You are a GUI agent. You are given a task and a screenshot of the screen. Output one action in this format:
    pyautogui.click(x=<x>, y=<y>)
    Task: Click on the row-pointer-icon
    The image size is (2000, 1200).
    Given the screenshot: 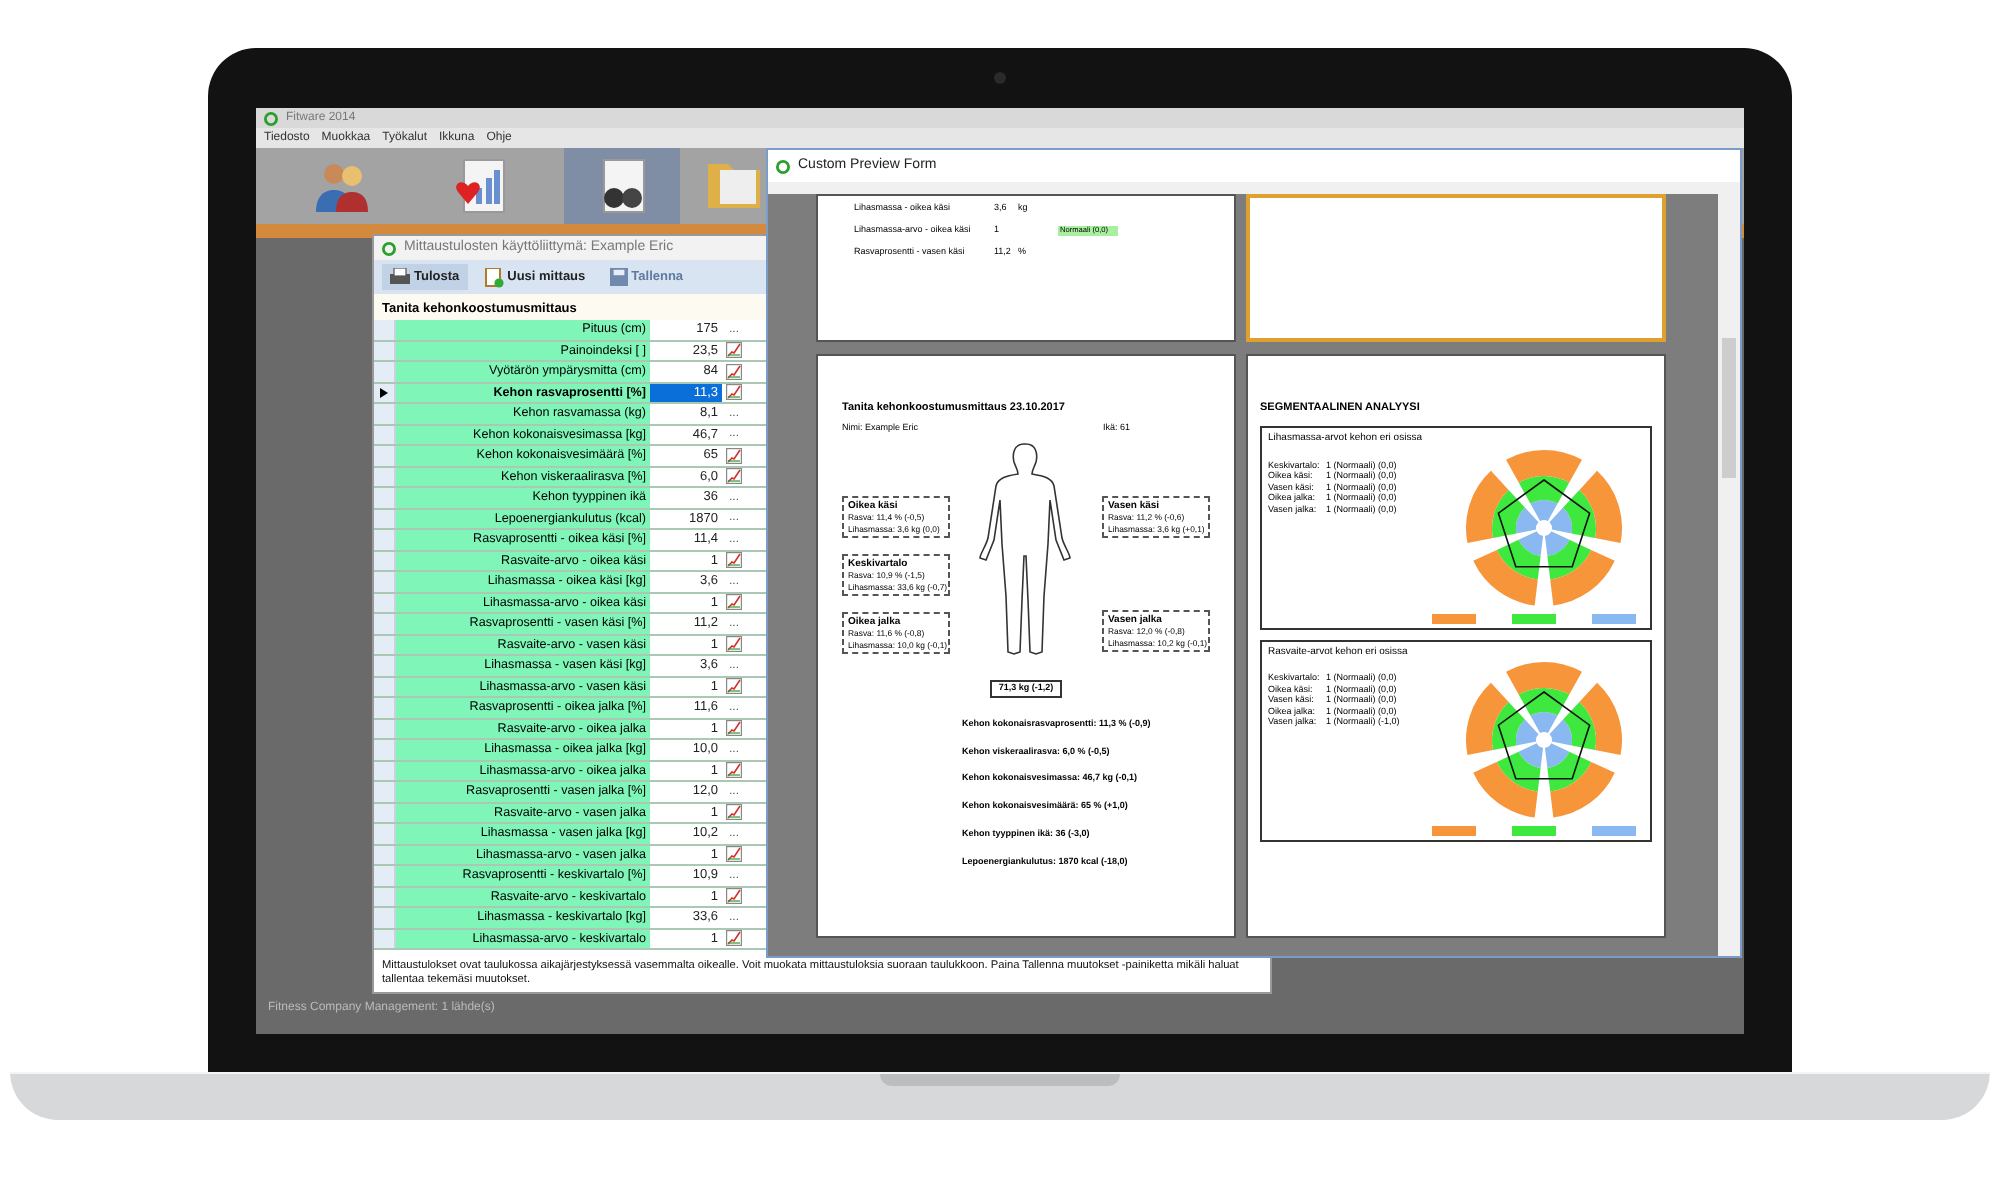 What is the action you would take?
    pyautogui.click(x=384, y=392)
    